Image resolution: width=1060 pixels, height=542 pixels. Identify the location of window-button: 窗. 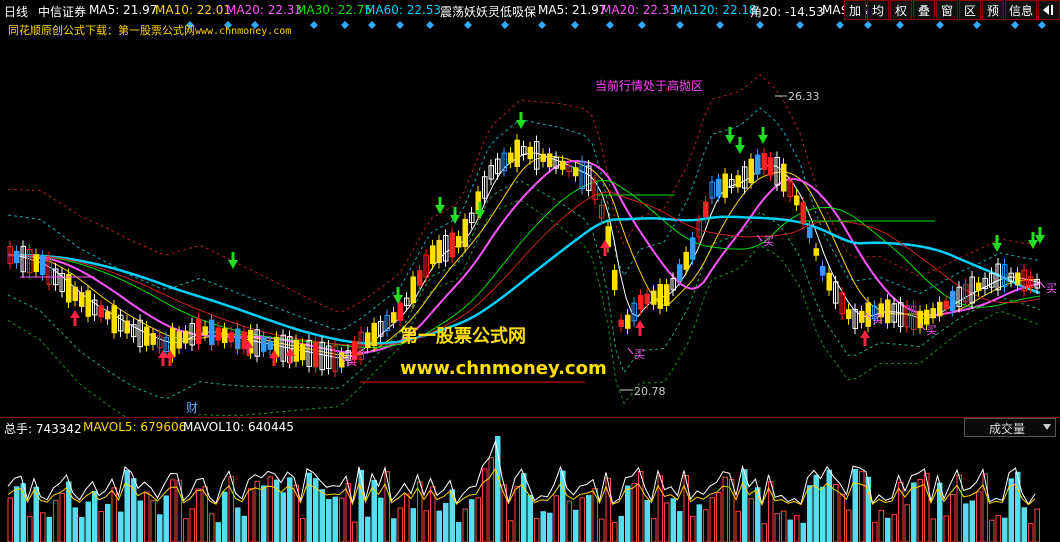
(947, 10).